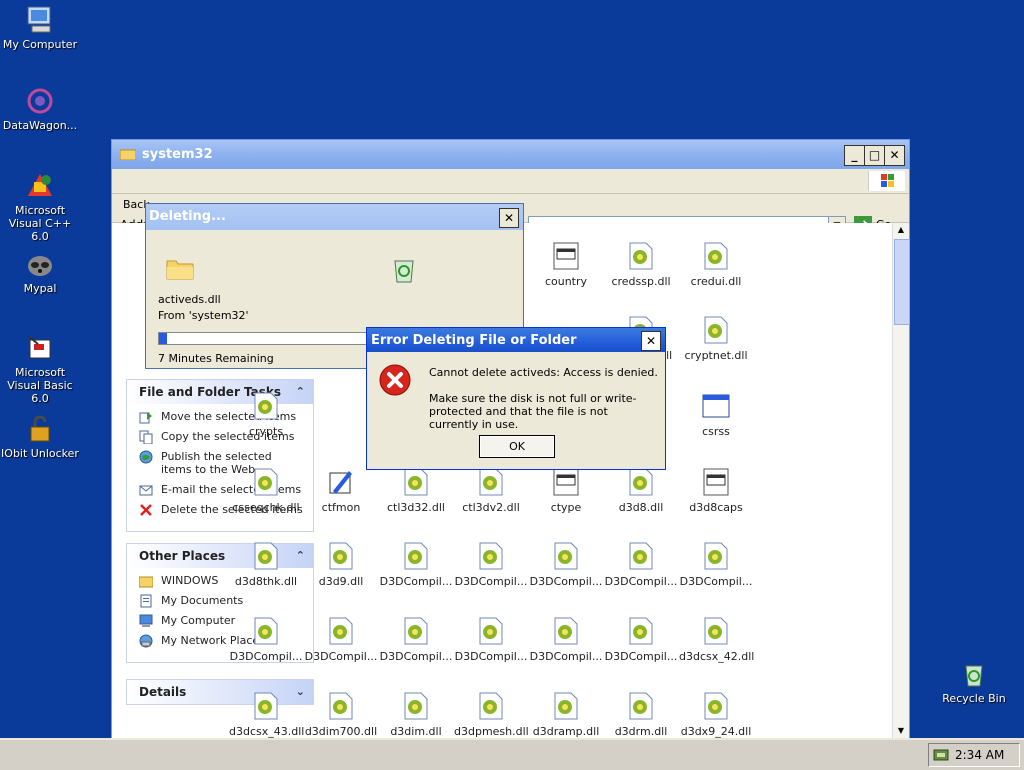  I want to click on system-file-icon, so click(716, 482).